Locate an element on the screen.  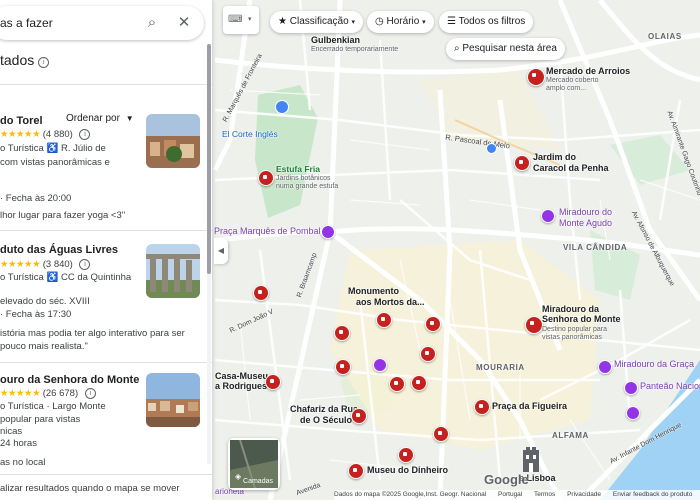
result-name: duto das Águas Livres is located at coordinates (59, 250).